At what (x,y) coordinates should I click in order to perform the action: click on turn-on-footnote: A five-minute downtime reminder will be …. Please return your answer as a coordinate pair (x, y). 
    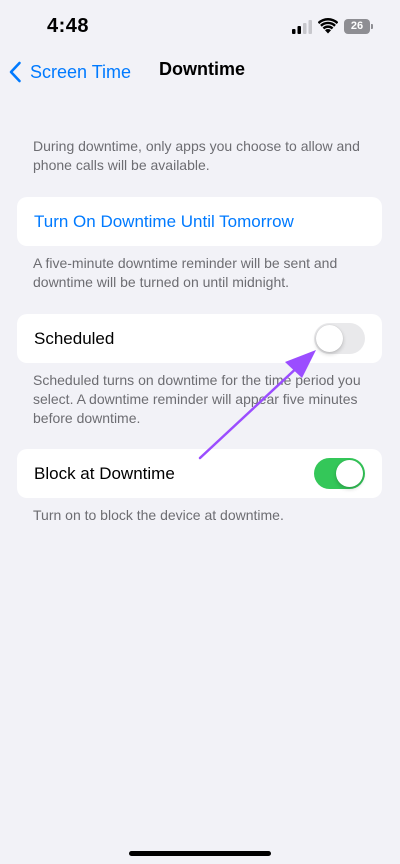
    Looking at the image, I should click on (185, 272).